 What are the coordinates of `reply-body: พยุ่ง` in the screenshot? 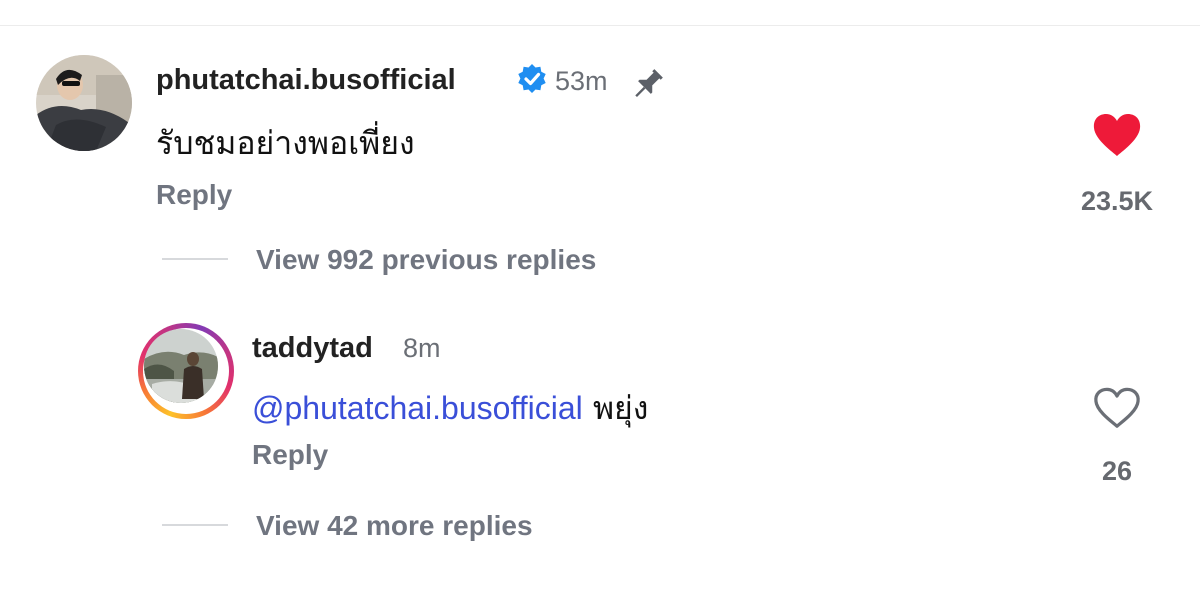 It's located at (620, 408).